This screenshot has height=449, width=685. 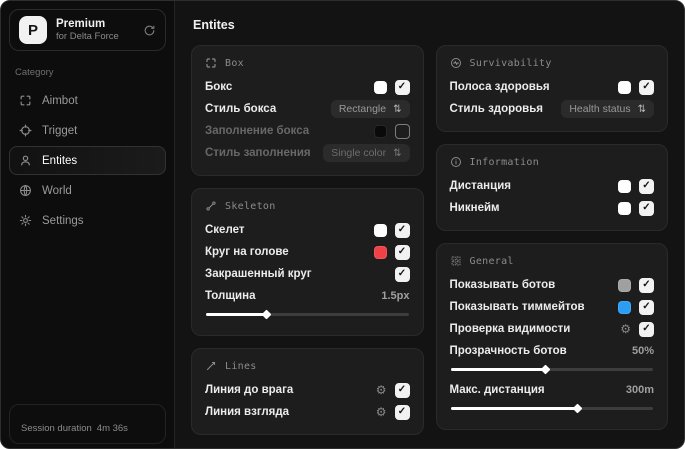 What do you see at coordinates (508, 351) in the screenshot?
I see `row-label: Прозрачность ботов` at bounding box center [508, 351].